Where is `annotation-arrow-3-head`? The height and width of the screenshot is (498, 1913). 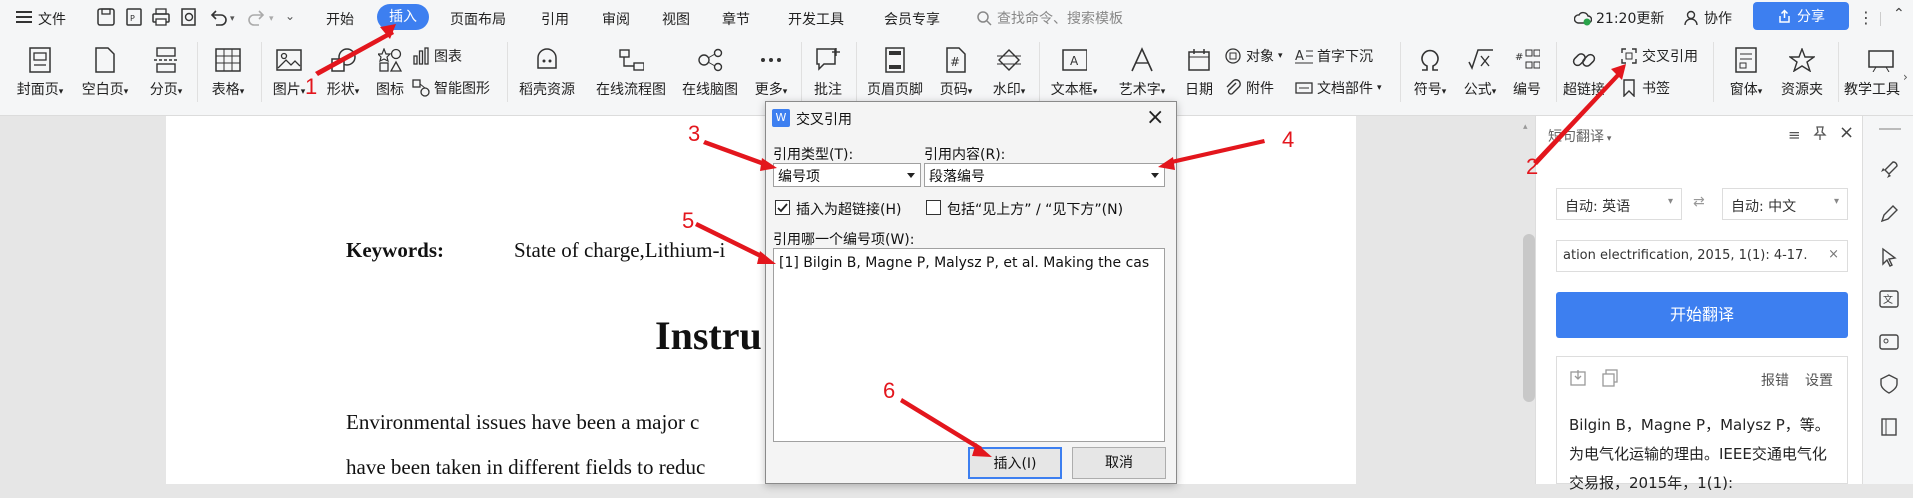 annotation-arrow-3-head is located at coordinates (768, 164).